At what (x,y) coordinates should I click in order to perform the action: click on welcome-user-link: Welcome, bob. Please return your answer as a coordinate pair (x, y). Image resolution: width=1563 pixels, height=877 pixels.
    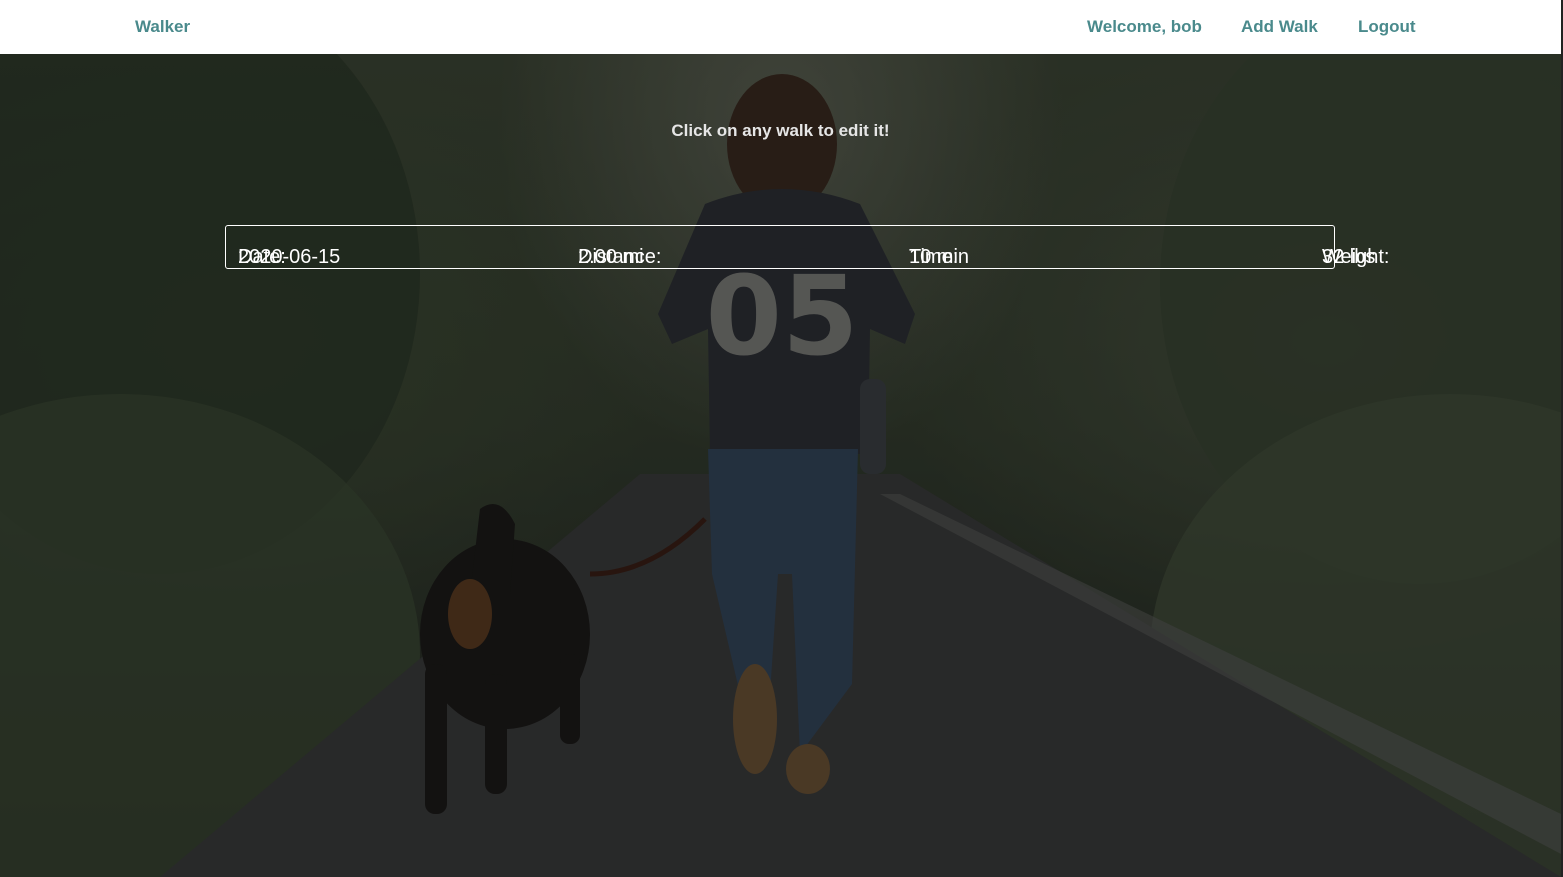
    Looking at the image, I should click on (1144, 27).